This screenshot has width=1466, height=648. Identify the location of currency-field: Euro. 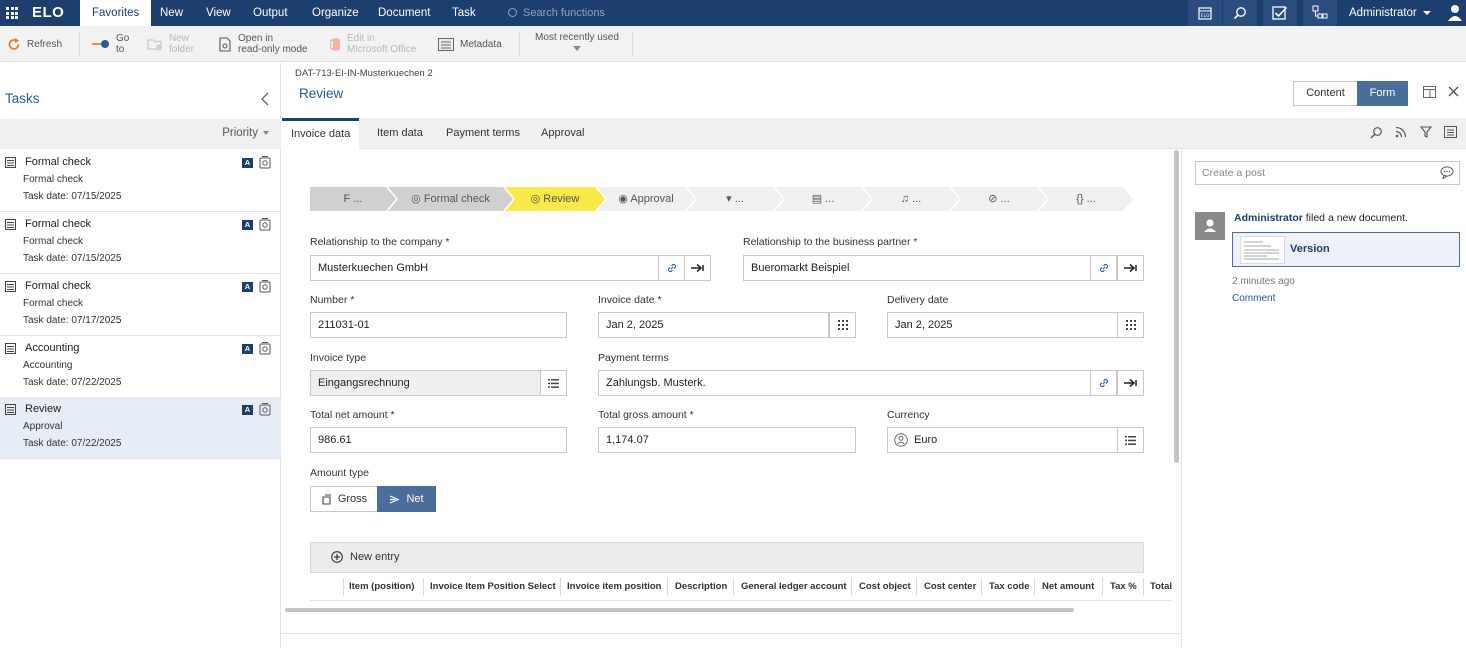
(1002, 440).